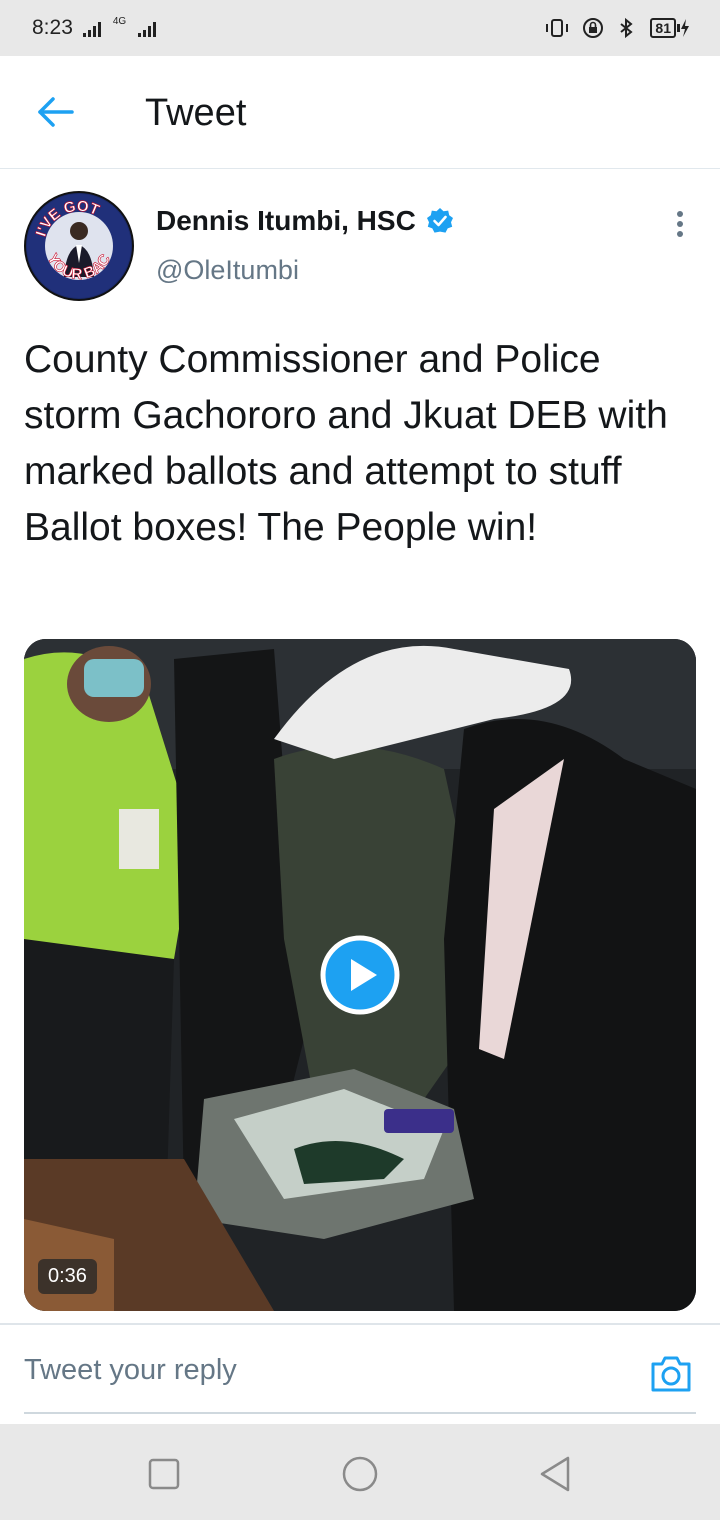 The height and width of the screenshot is (1520, 720). Describe the element at coordinates (130, 1370) in the screenshot. I see `reply-input: Tweet your reply` at that location.